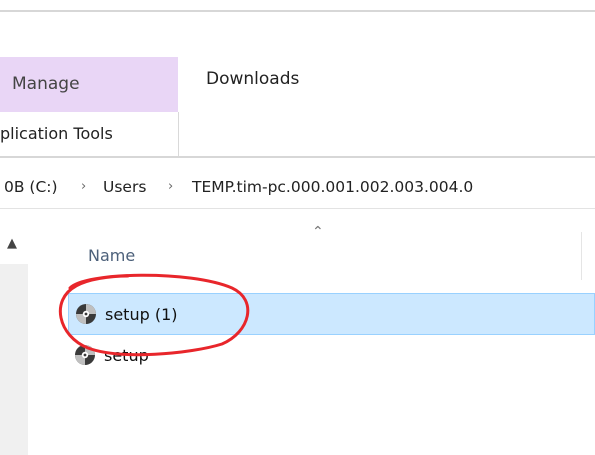 This screenshot has height=455, width=595. Describe the element at coordinates (297, 6) in the screenshot. I see `title-bar` at that location.